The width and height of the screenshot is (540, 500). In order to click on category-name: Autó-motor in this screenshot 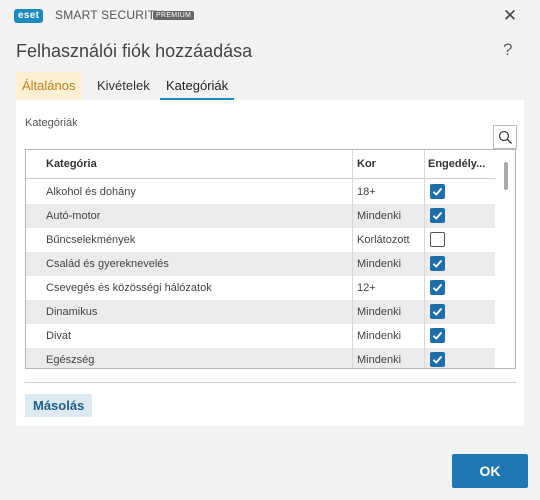, I will do `click(73, 216)`.